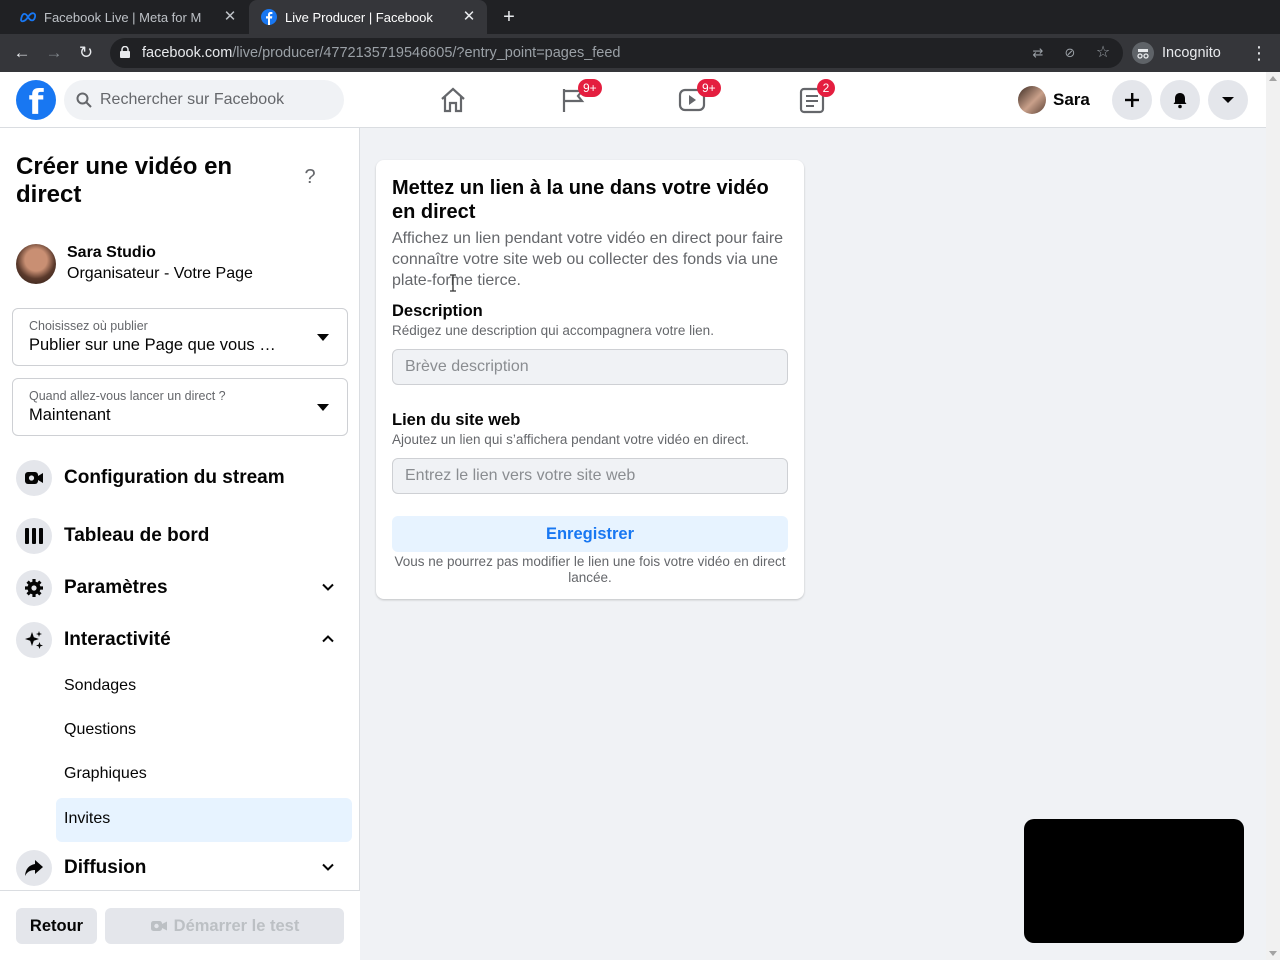  I want to click on menu-item-interactivity: Interactivité, so click(180, 640).